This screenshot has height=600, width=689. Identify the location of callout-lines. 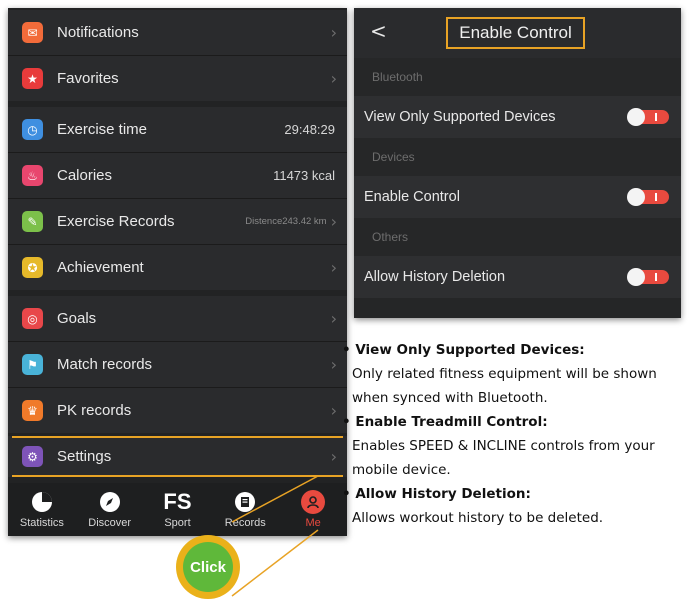
(275, 536).